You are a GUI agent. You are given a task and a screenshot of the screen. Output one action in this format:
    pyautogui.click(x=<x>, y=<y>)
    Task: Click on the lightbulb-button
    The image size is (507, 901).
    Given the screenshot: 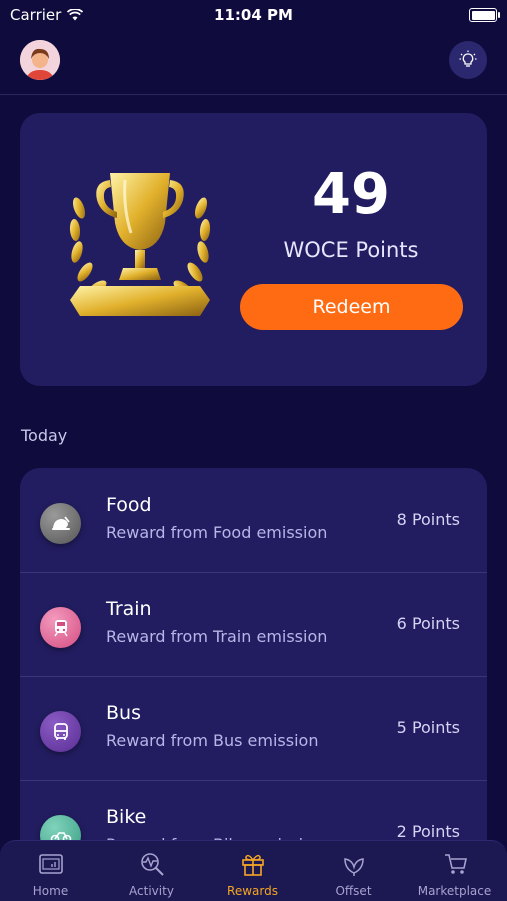 What is the action you would take?
    pyautogui.click(x=468, y=60)
    